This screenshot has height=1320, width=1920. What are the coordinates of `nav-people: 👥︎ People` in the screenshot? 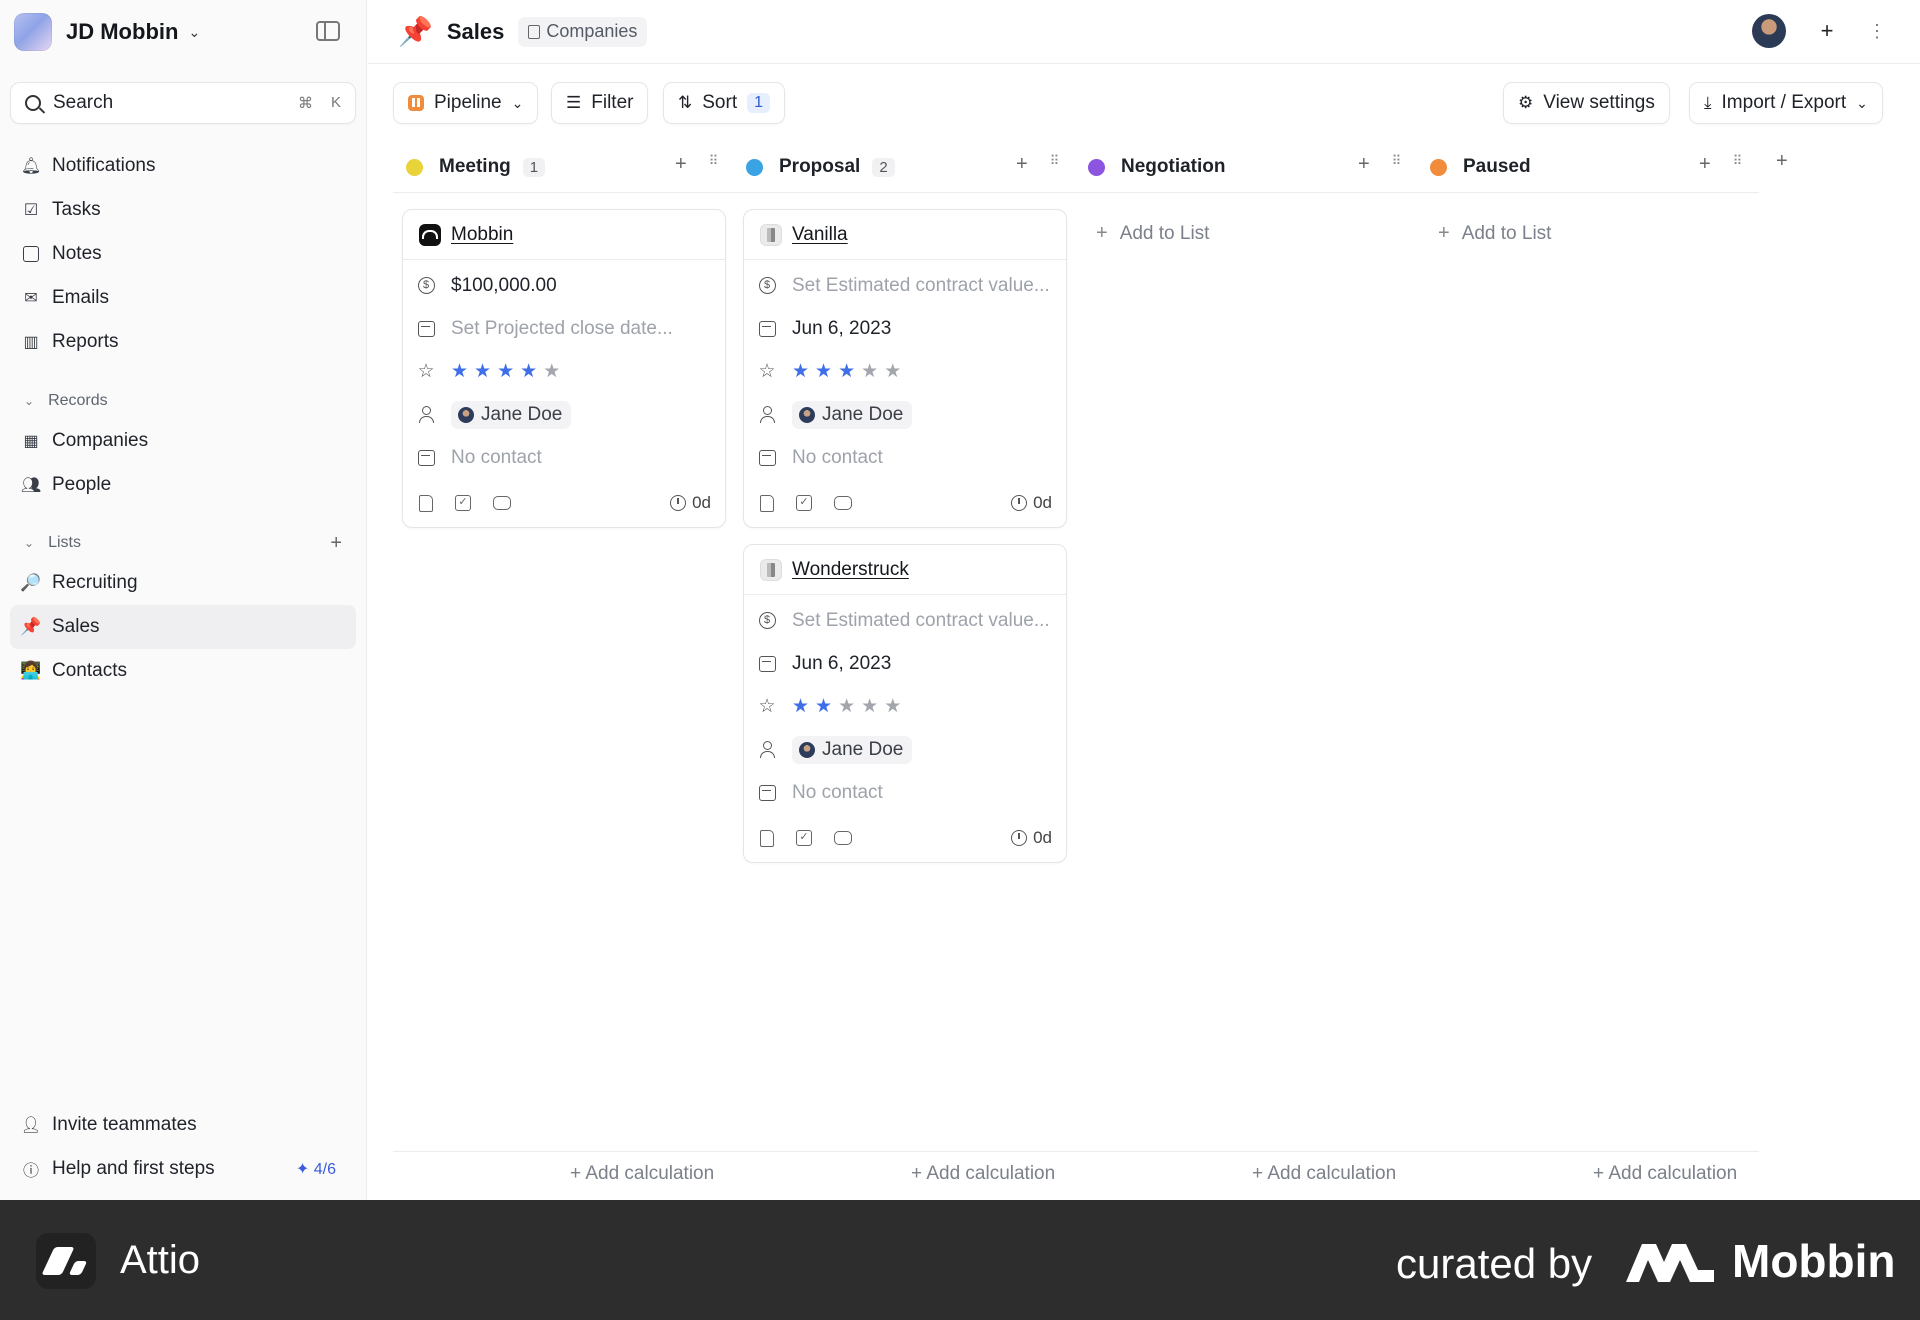 It's located at (183, 485).